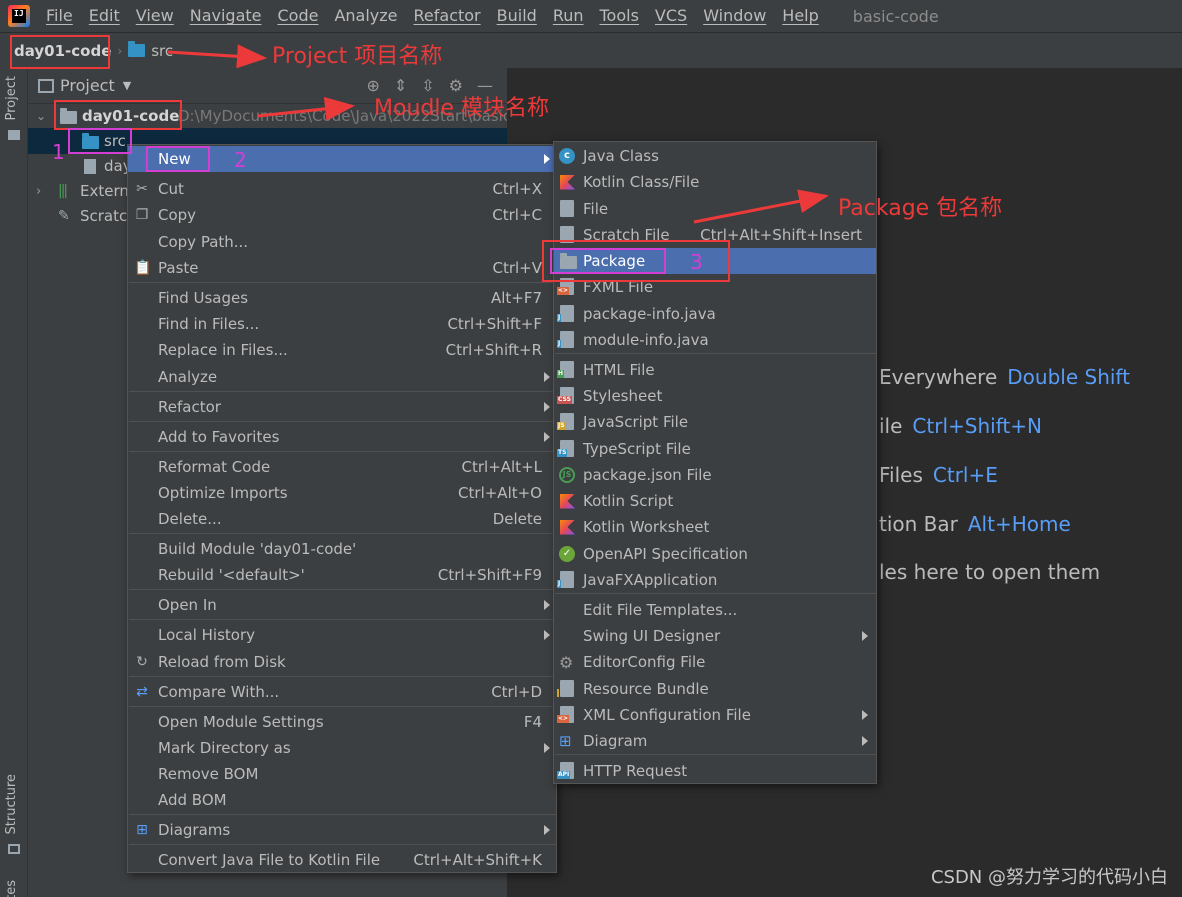  What do you see at coordinates (715, 741) in the screenshot?
I see `sub-diagram: ⊞ Diagram` at bounding box center [715, 741].